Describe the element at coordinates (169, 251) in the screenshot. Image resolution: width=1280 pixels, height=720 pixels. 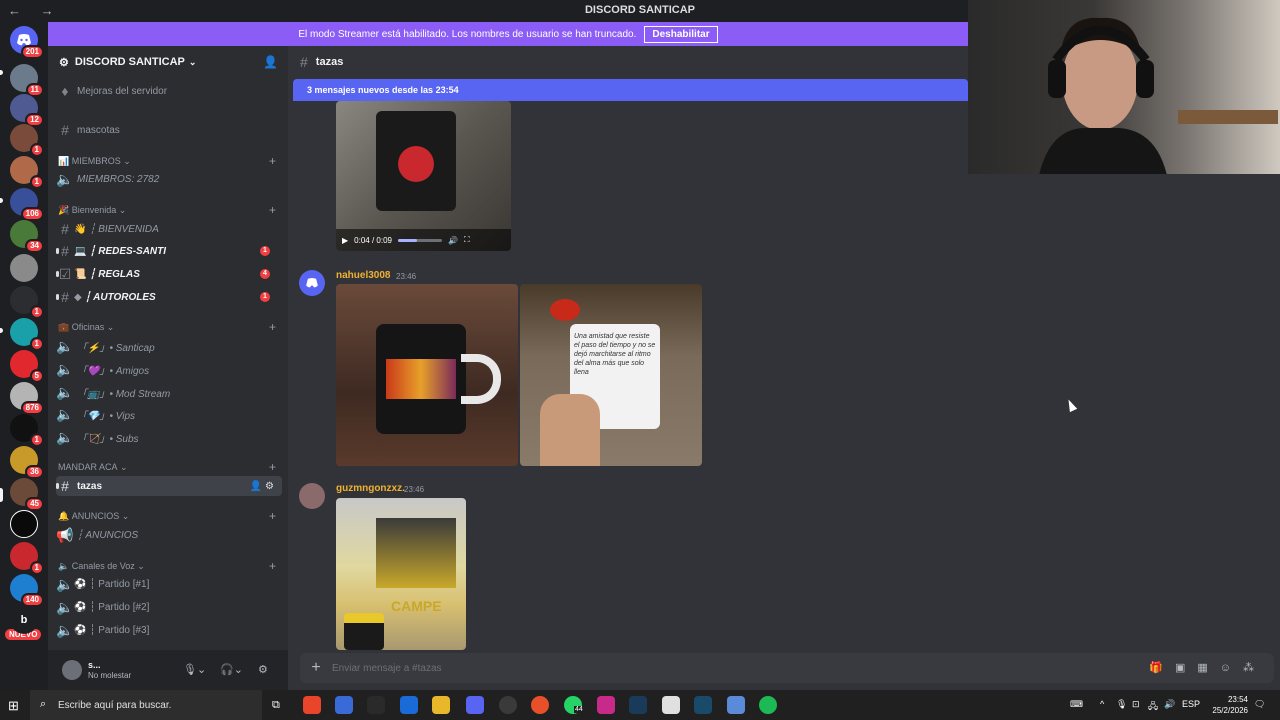
I see `channel-redes-santi: # 💻 ┆ REDES-SANTI 1` at that location.